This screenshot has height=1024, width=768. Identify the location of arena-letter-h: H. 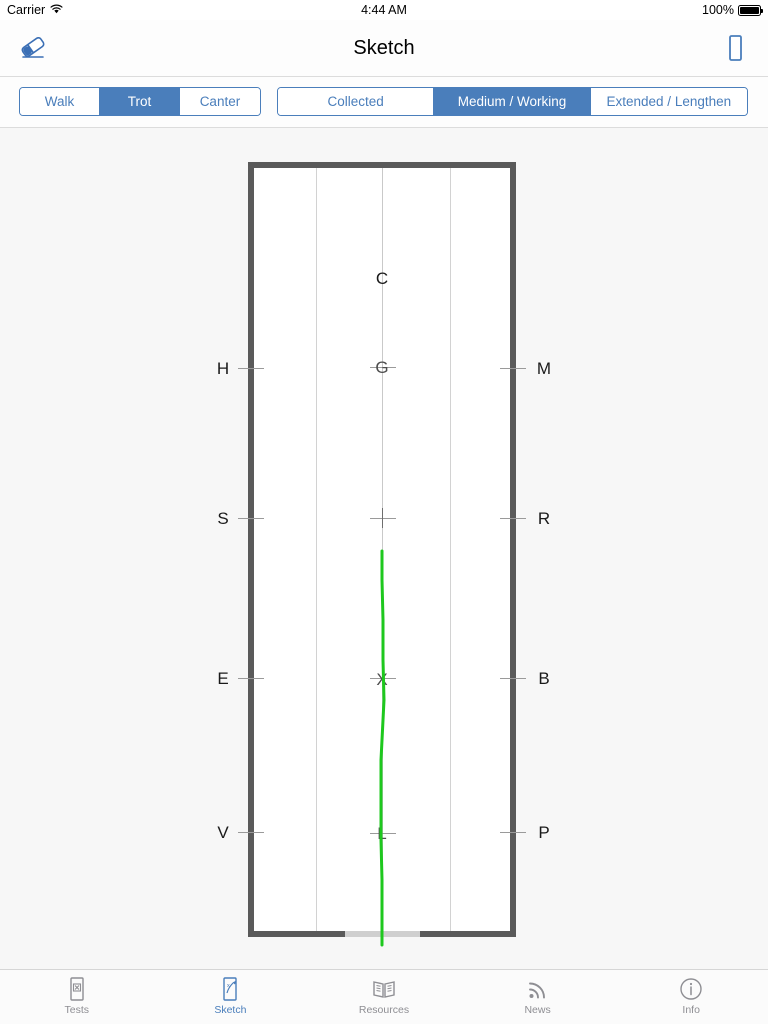
(223, 368).